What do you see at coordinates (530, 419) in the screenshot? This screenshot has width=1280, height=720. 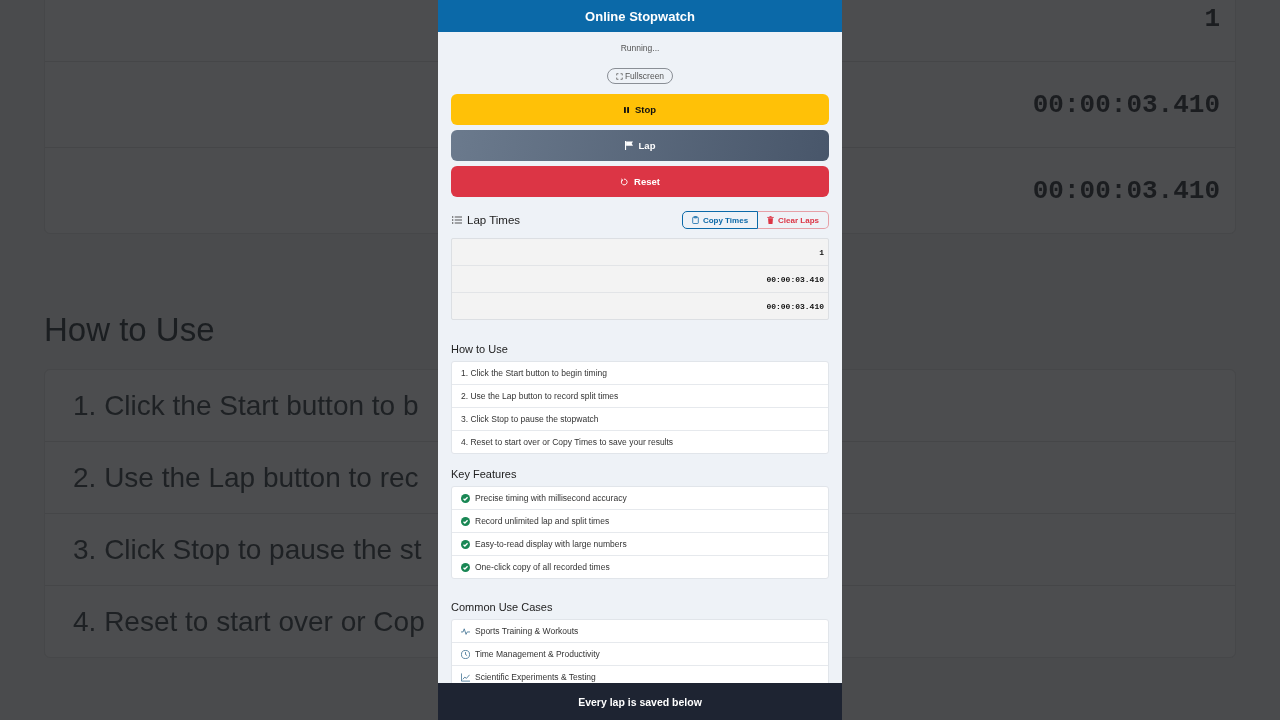 I see `step-text: 3. Click Stop to pause the stopwatch` at bounding box center [530, 419].